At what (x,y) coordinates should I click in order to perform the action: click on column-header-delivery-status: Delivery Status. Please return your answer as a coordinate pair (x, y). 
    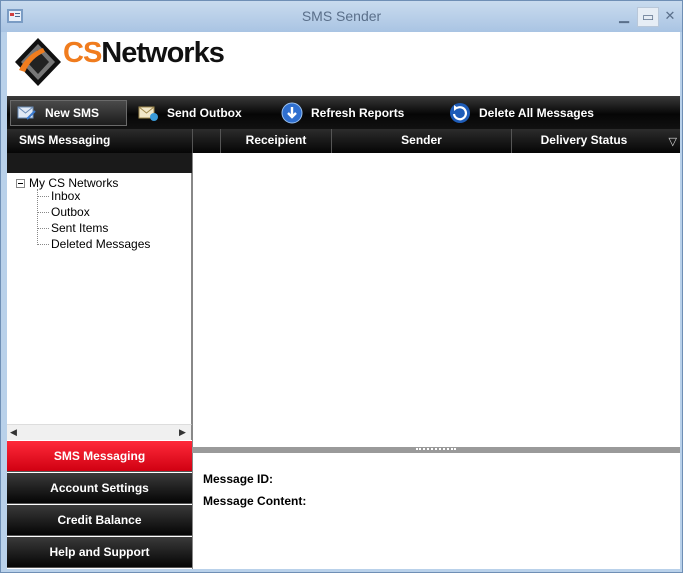
    Looking at the image, I should click on (583, 141).